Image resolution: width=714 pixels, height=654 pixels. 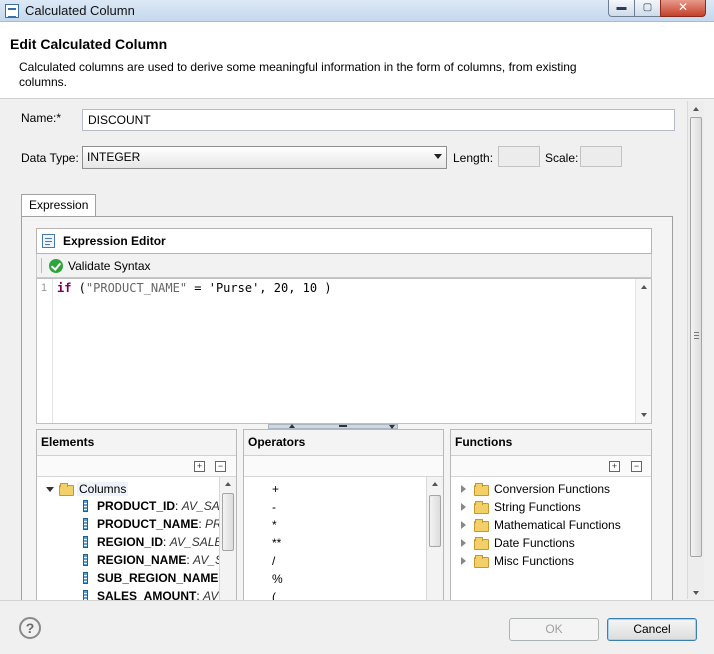 I want to click on ok-button: OK, so click(x=554, y=629).